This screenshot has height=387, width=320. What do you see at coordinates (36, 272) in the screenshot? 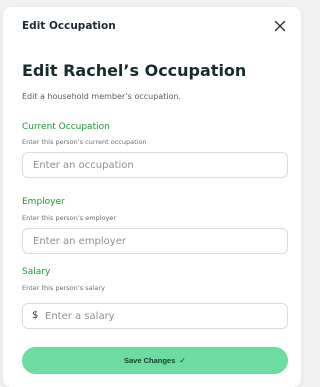
I see `salary-label: Salary` at bounding box center [36, 272].